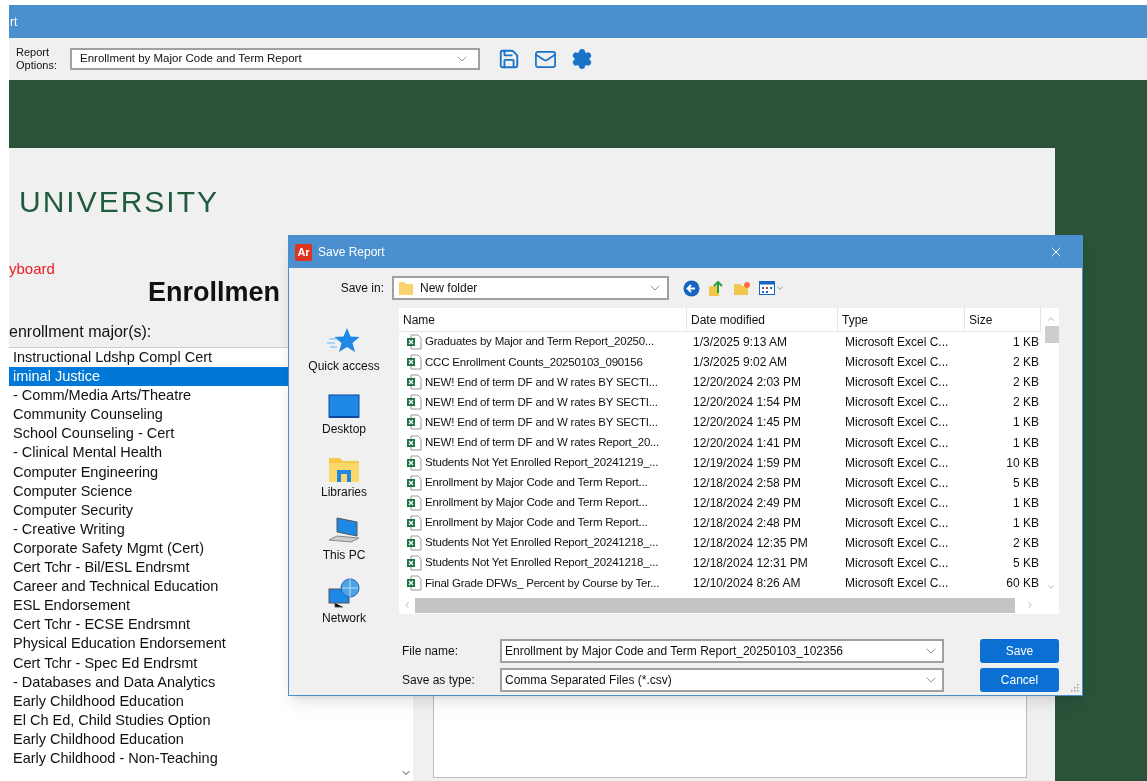 The height and width of the screenshot is (781, 1147). What do you see at coordinates (747, 482) in the screenshot?
I see `file-date: 12/18/2024 2:58 PM` at bounding box center [747, 482].